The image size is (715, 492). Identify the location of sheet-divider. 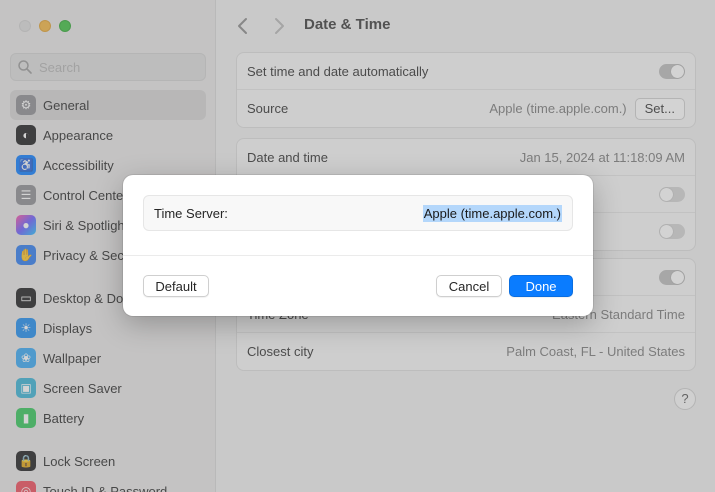
(358, 255).